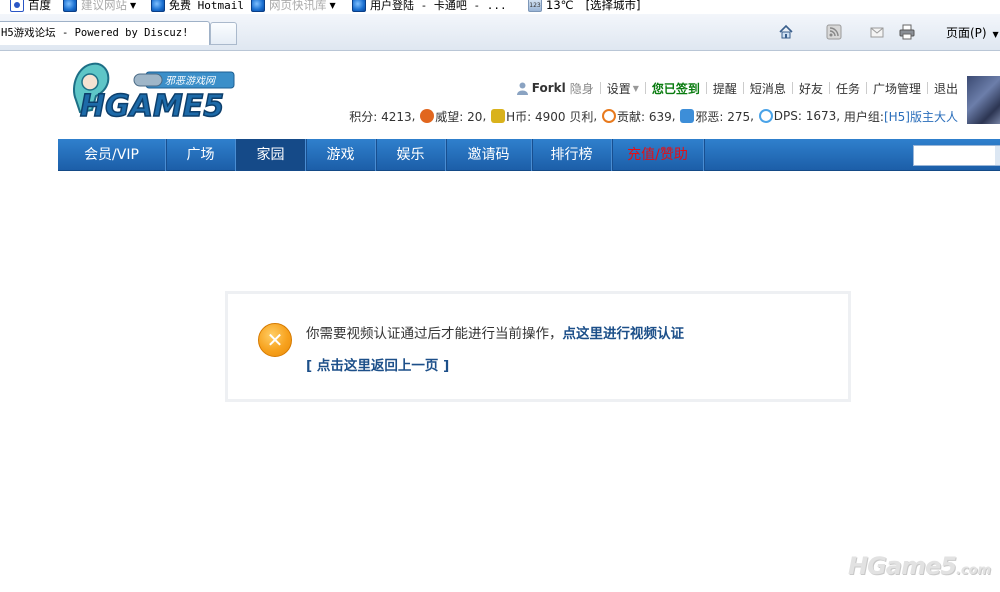 The image size is (1000, 592). I want to click on user-group-link: [H5]版主大人, so click(921, 116).